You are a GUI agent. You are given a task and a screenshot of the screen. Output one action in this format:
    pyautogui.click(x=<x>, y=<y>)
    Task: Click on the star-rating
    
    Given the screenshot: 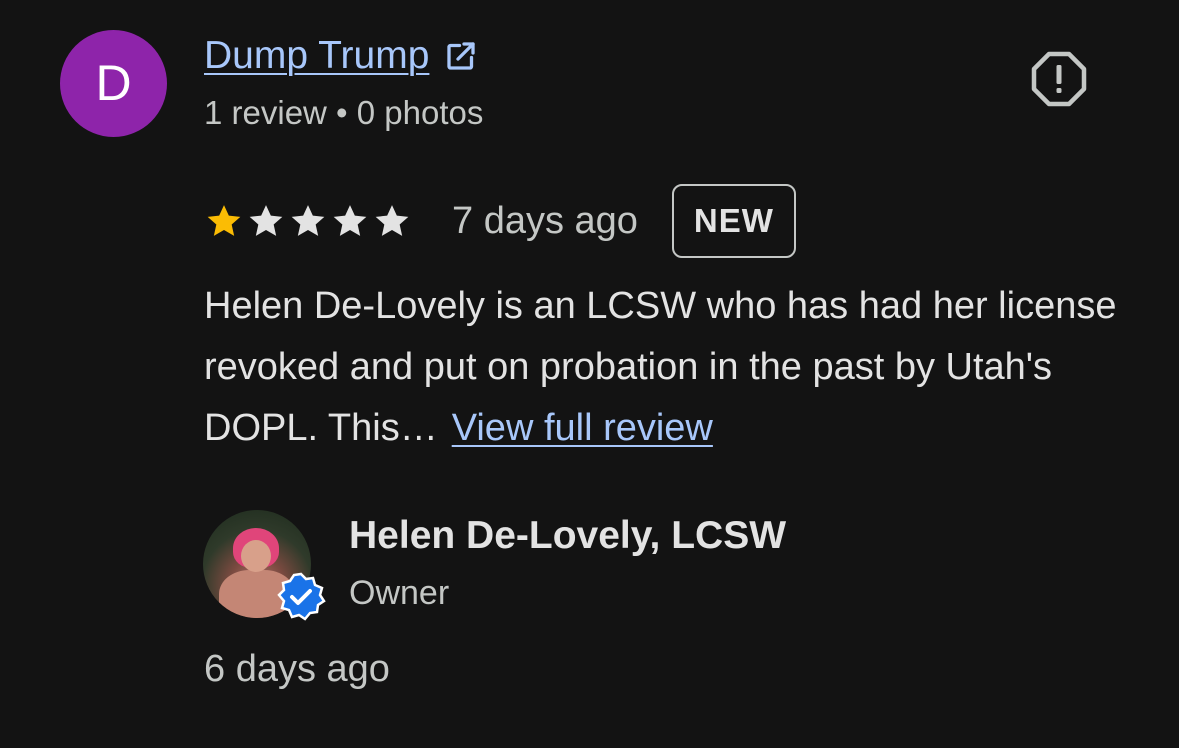 What is the action you would take?
    pyautogui.click(x=308, y=221)
    